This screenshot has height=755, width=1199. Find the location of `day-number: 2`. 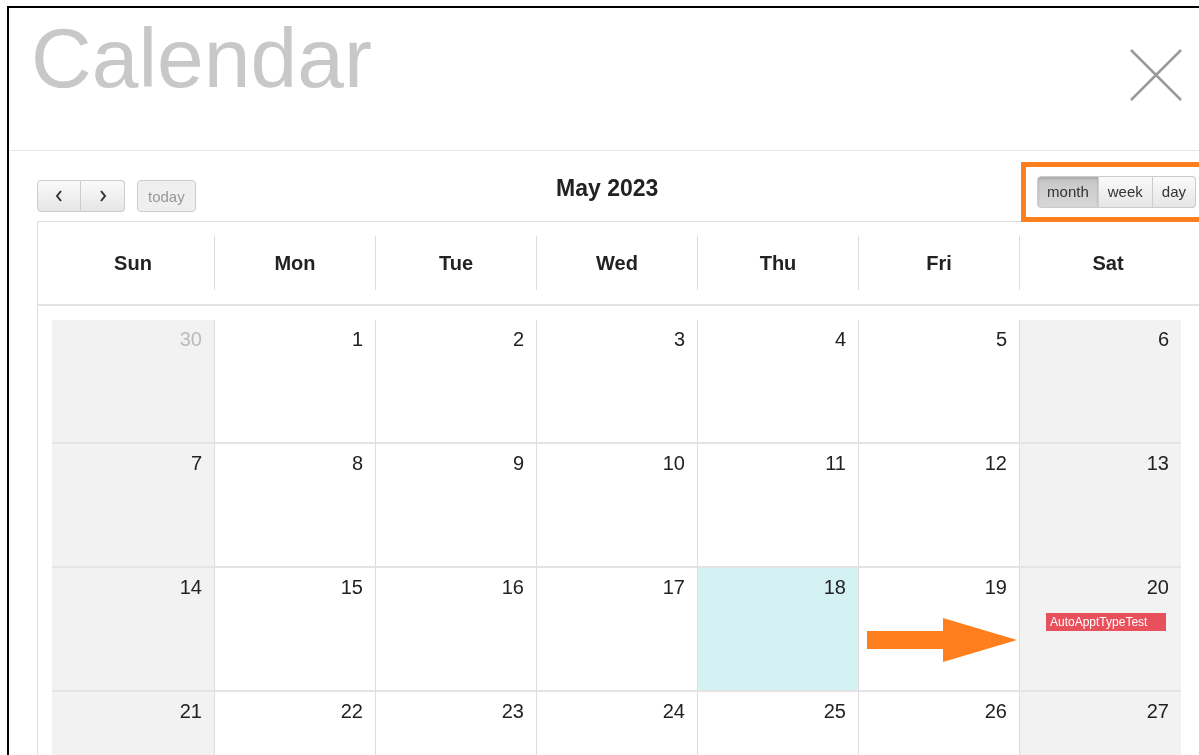

day-number: 2 is located at coordinates (518, 339).